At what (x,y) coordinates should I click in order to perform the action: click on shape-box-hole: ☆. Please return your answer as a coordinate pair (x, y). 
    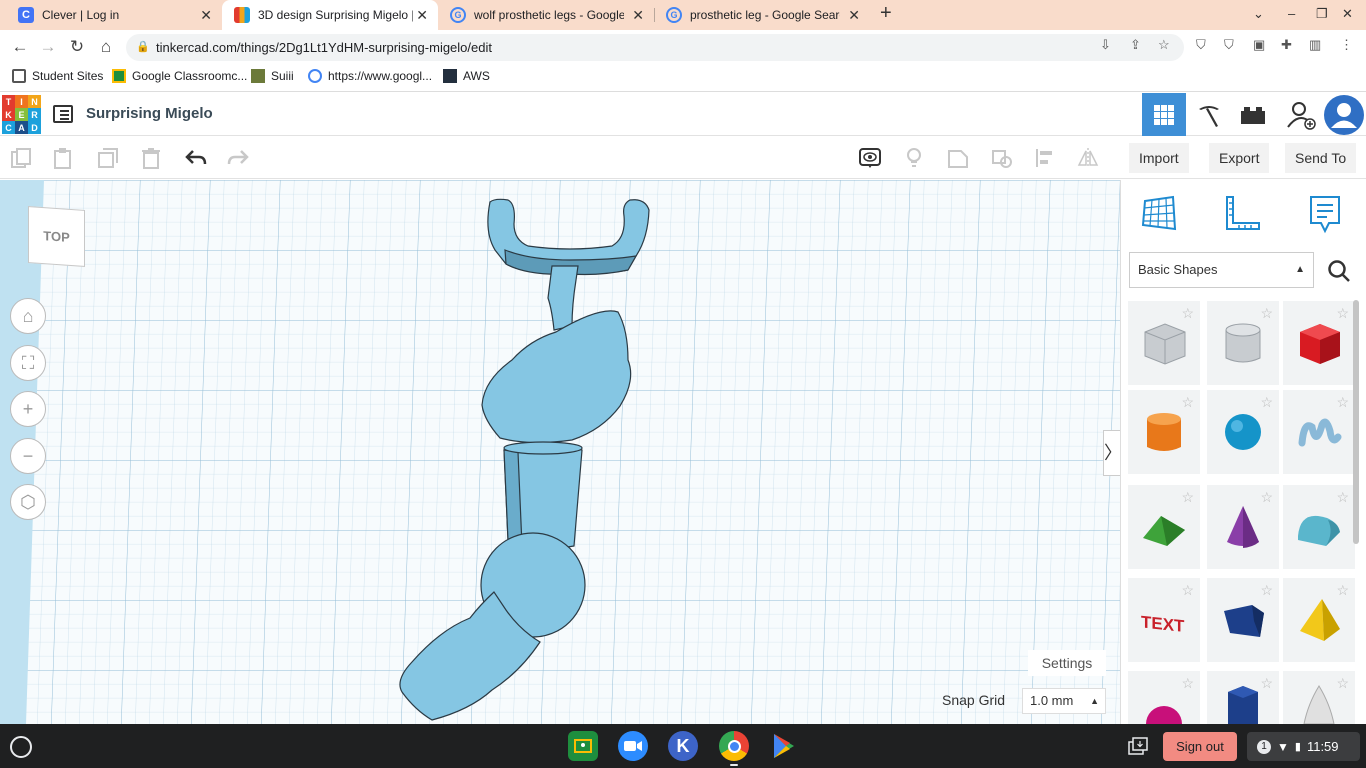
    Looking at the image, I should click on (1164, 343).